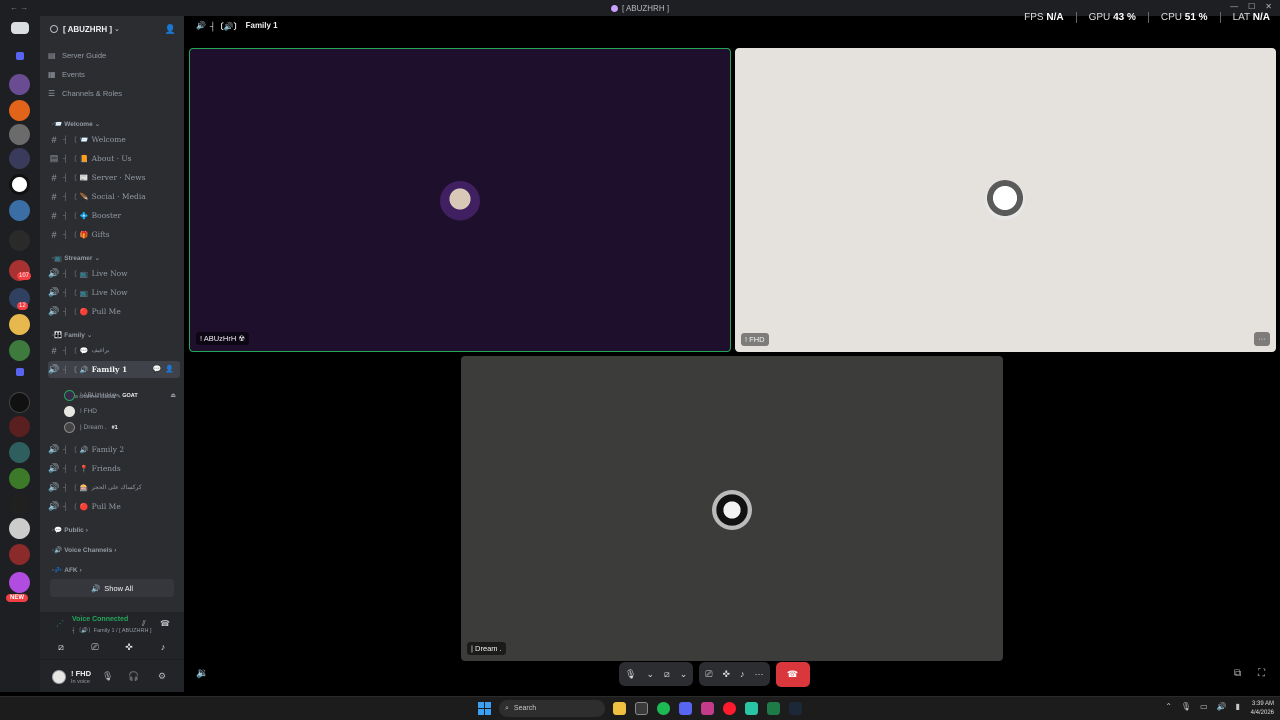 This screenshot has height=720, width=1280. Describe the element at coordinates (122, 395) in the screenshot. I see `voice-user: ! ABUzHrH ☢ GOAT ⏏` at that location.